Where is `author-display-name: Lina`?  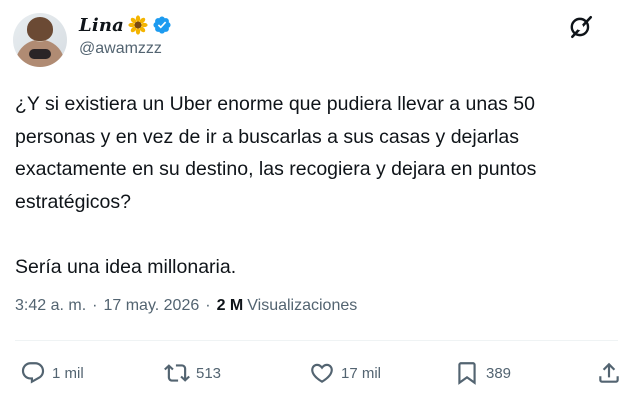
author-display-name: Lina is located at coordinates (101, 25).